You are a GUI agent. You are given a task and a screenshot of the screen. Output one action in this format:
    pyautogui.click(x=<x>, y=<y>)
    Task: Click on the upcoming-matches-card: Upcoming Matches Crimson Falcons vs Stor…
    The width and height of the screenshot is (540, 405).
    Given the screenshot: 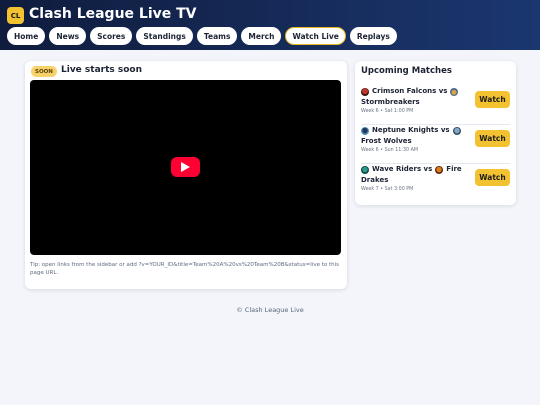 What is the action you would take?
    pyautogui.click(x=435, y=133)
    